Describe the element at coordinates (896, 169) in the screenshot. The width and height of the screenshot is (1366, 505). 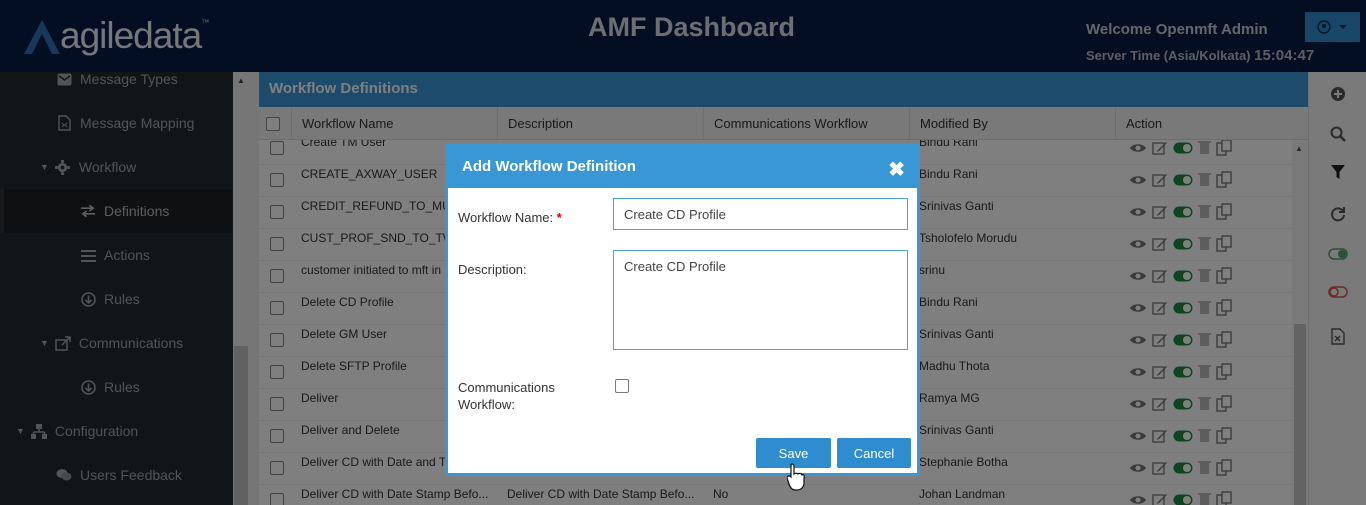
I see `close-icon: ✖` at that location.